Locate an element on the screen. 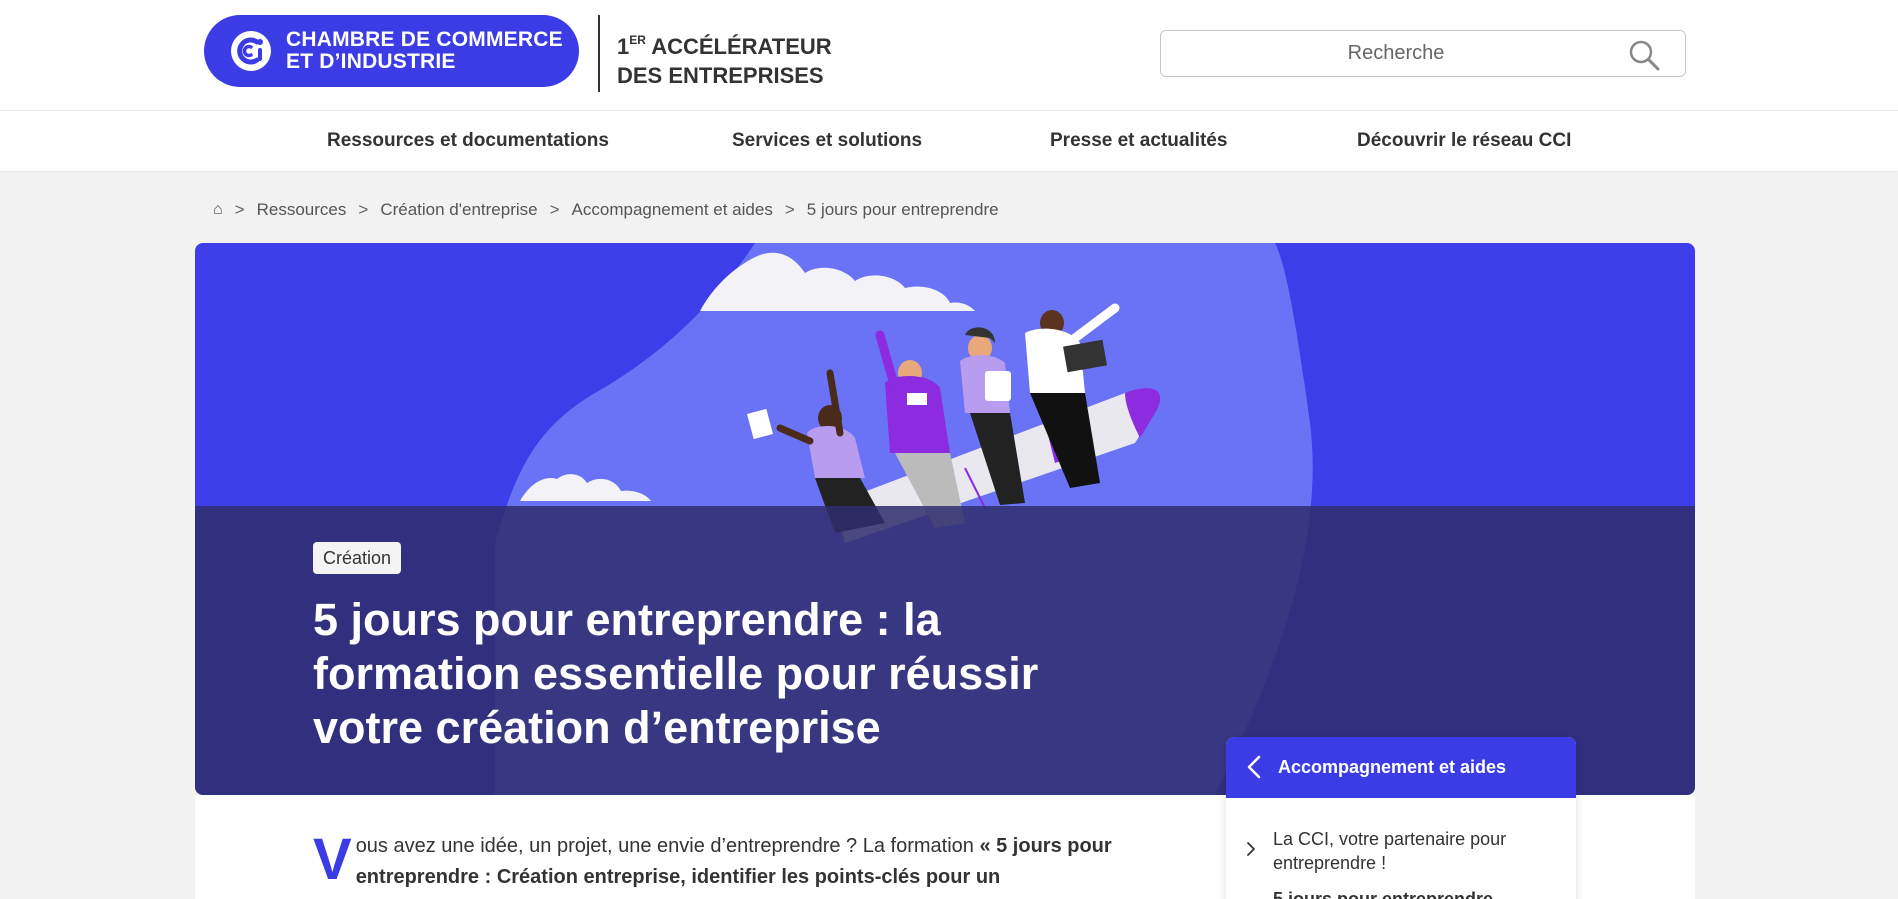 The width and height of the screenshot is (1898, 899). search-icon is located at coordinates (1644, 55).